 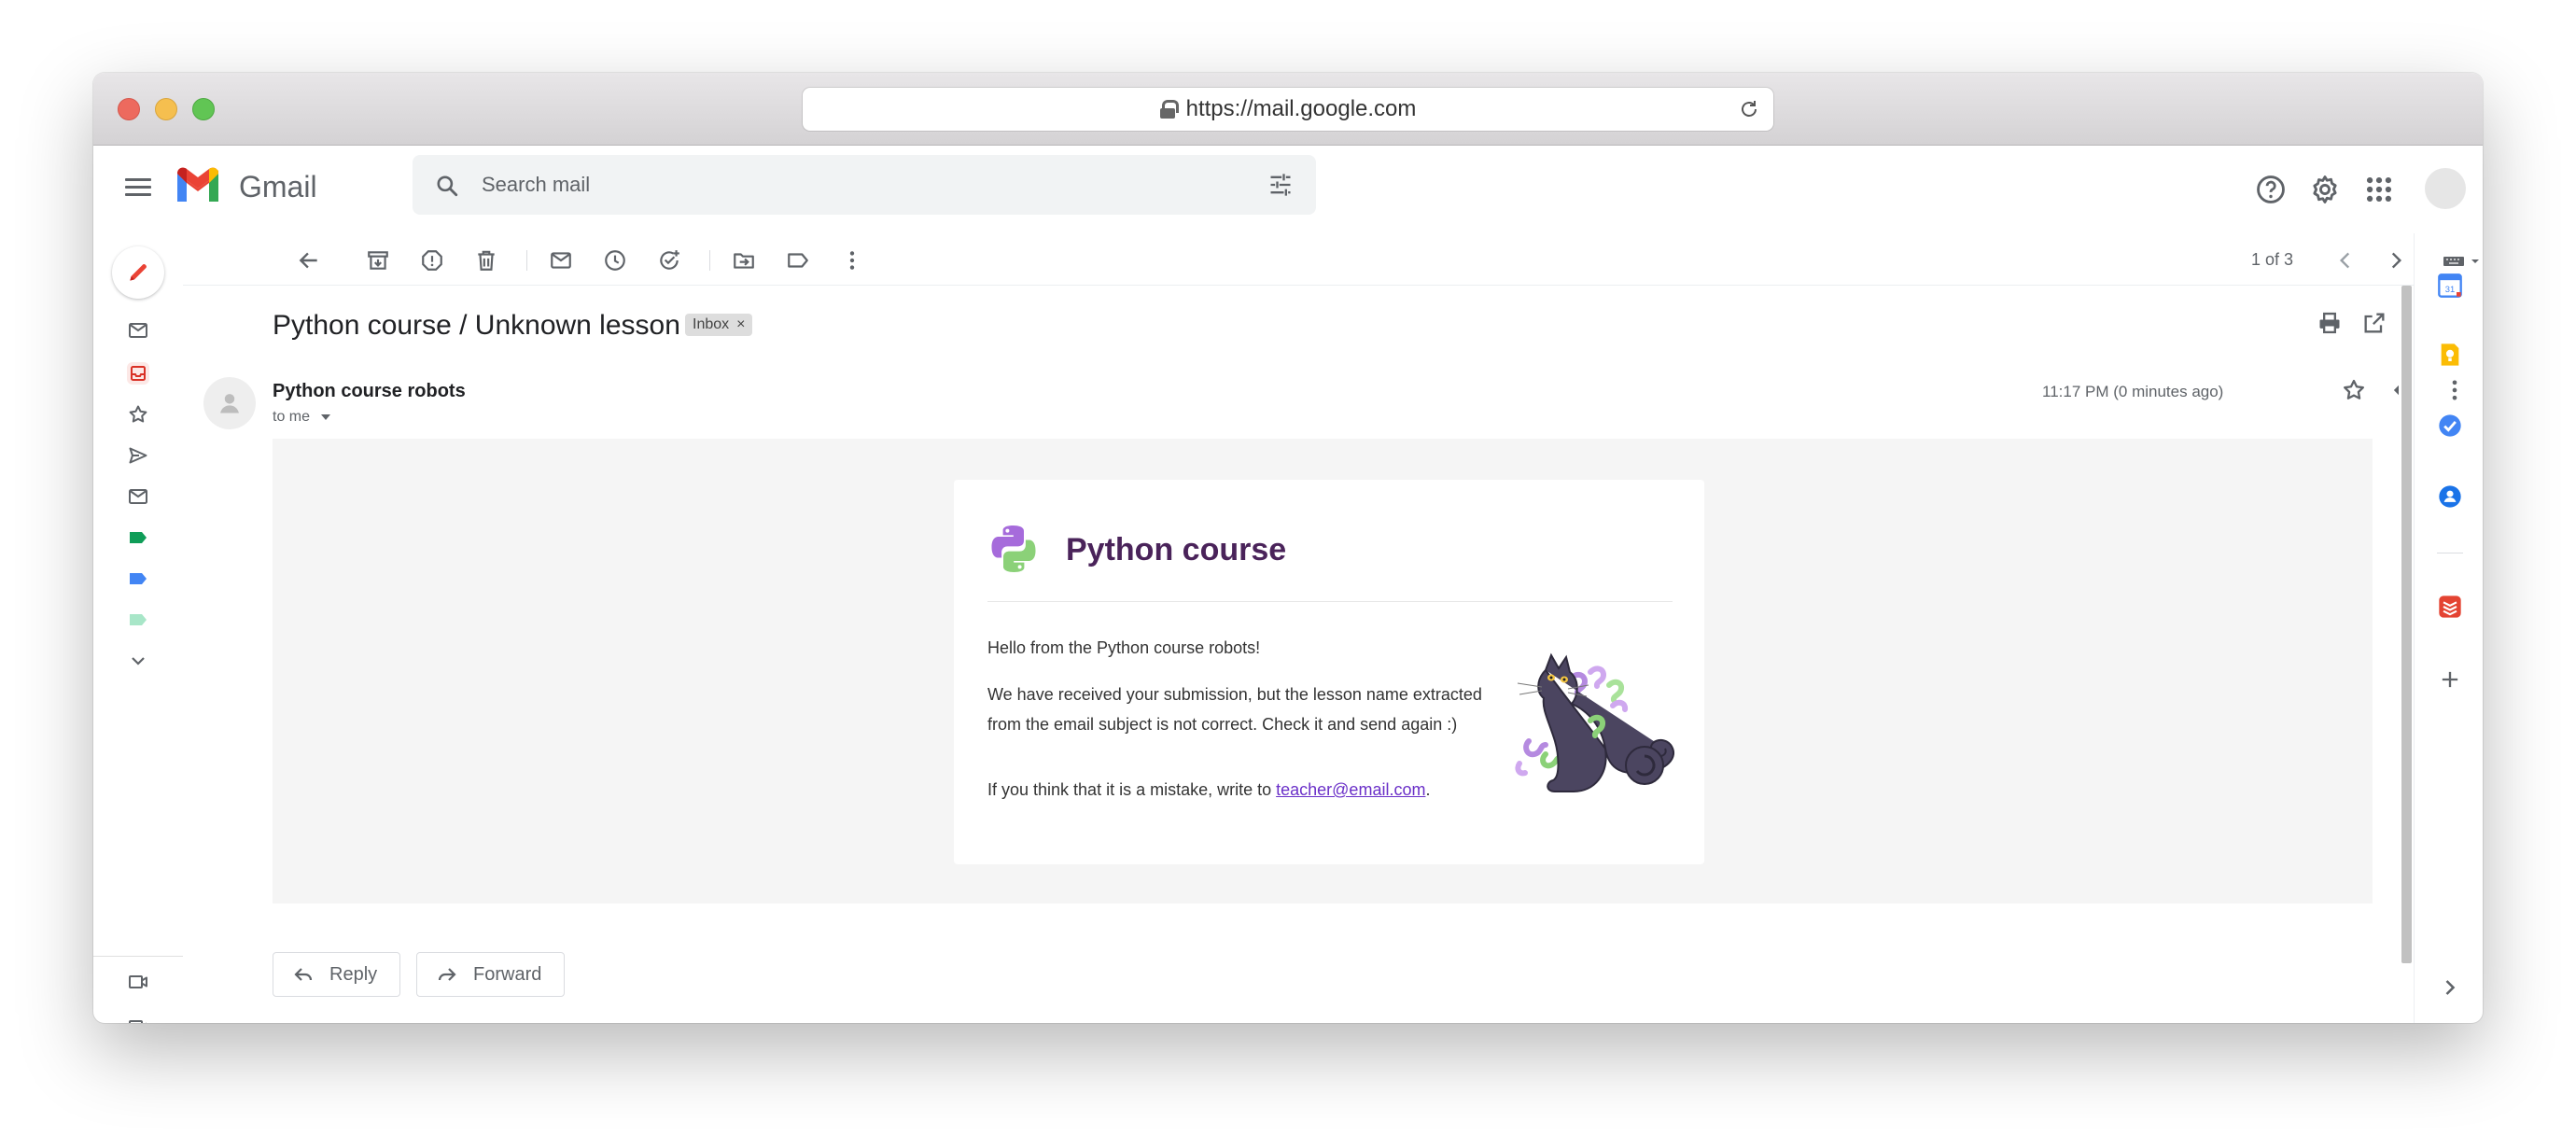 What do you see at coordinates (1280, 185) in the screenshot?
I see `search-options-icon` at bounding box center [1280, 185].